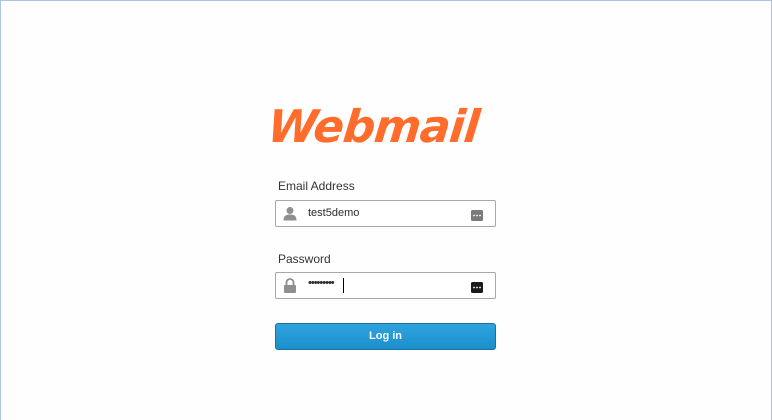 This screenshot has width=772, height=420. I want to click on email-label: Email Address, so click(316, 186).